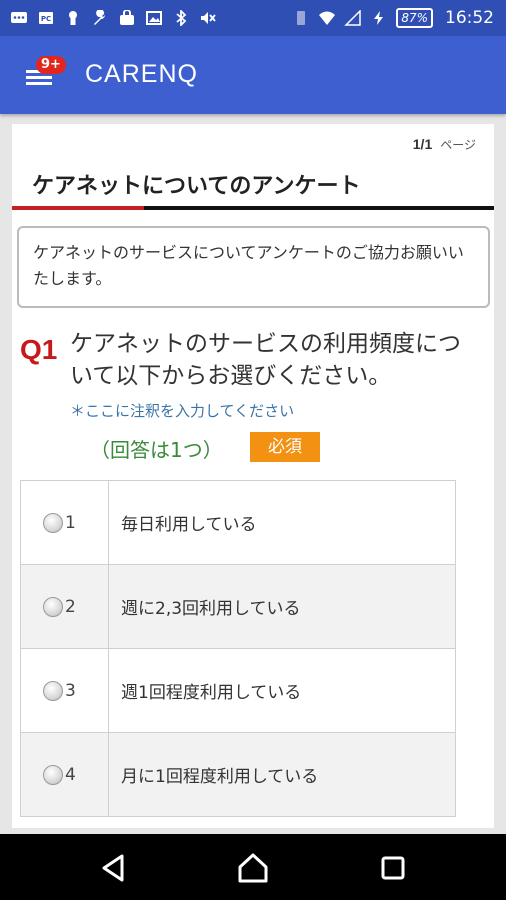 The height and width of the screenshot is (900, 506). What do you see at coordinates (78, 208) in the screenshot?
I see `title-divider-accent` at bounding box center [78, 208].